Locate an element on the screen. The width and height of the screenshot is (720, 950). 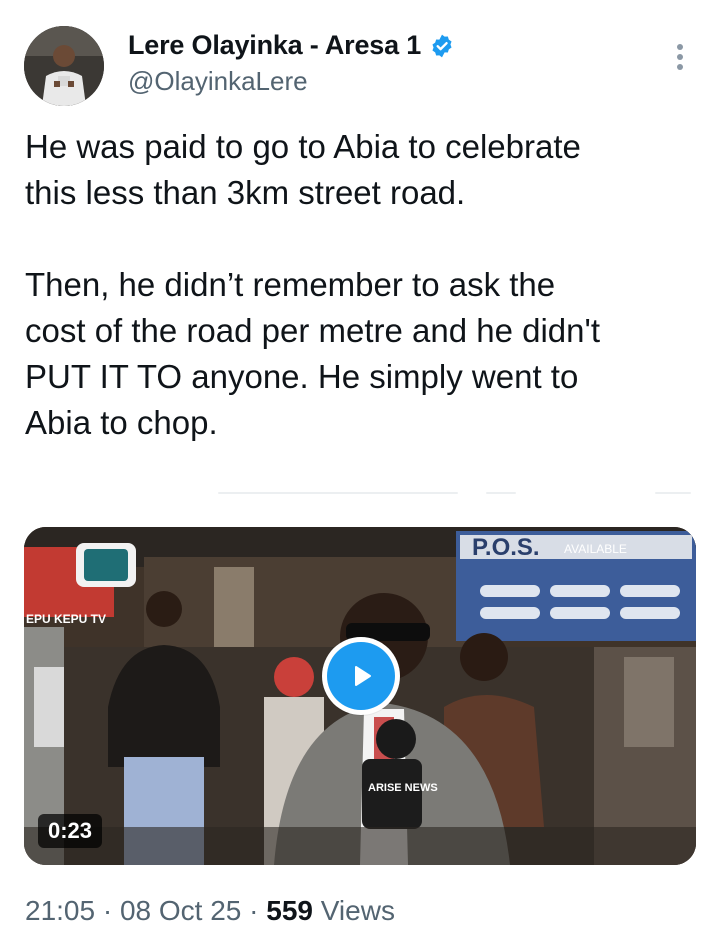
avatar is located at coordinates (64, 66).